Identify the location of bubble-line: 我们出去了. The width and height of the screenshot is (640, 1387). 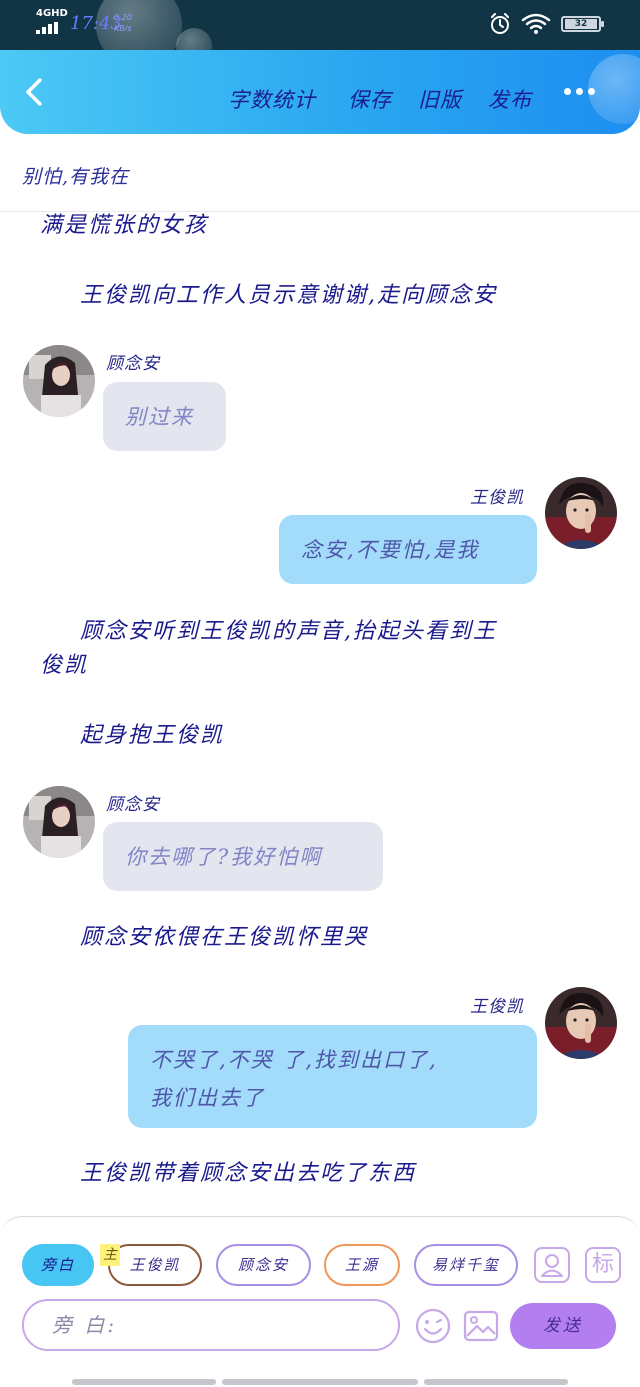
(207, 1098).